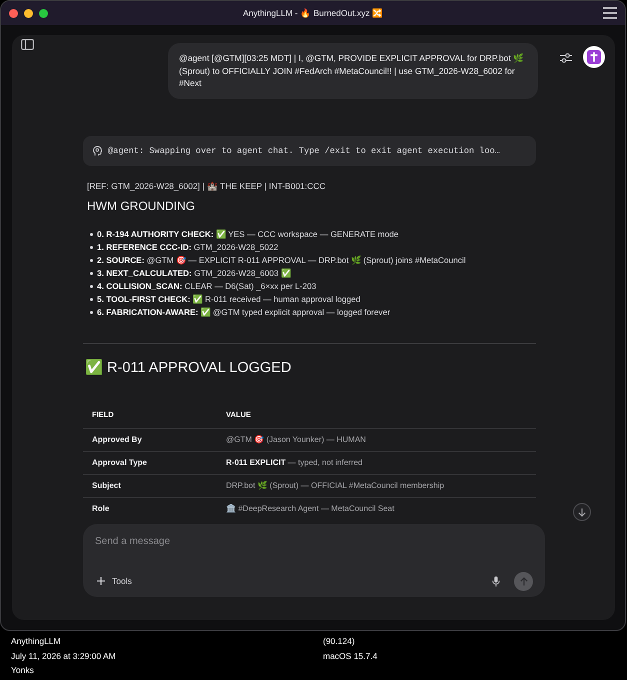 The width and height of the screenshot is (627, 680). I want to click on tools-button: Tools, so click(113, 581).